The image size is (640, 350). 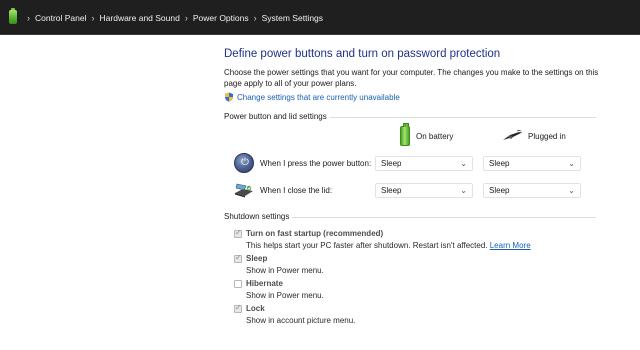 What do you see at coordinates (255, 308) in the screenshot?
I see `lock-label: Lock` at bounding box center [255, 308].